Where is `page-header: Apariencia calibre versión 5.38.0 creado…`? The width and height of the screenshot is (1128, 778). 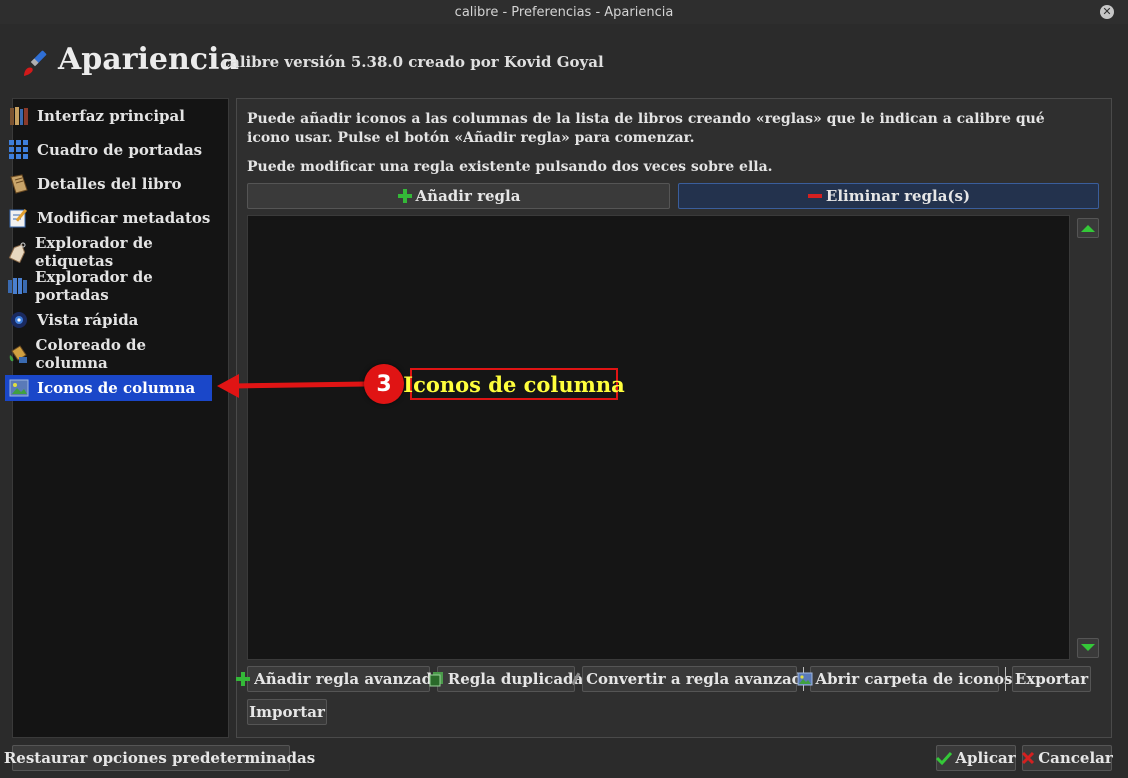 page-header: Apariencia calibre versión 5.38.0 creado… is located at coordinates (564, 60).